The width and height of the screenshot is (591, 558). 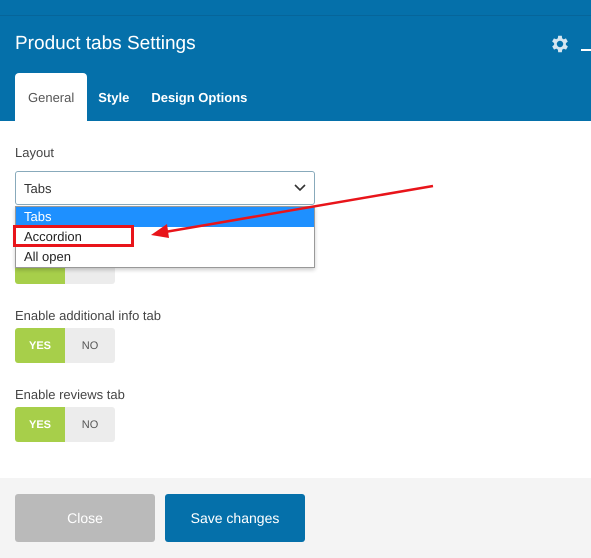 I want to click on dialog-title: Product tabs Settings, so click(x=106, y=44).